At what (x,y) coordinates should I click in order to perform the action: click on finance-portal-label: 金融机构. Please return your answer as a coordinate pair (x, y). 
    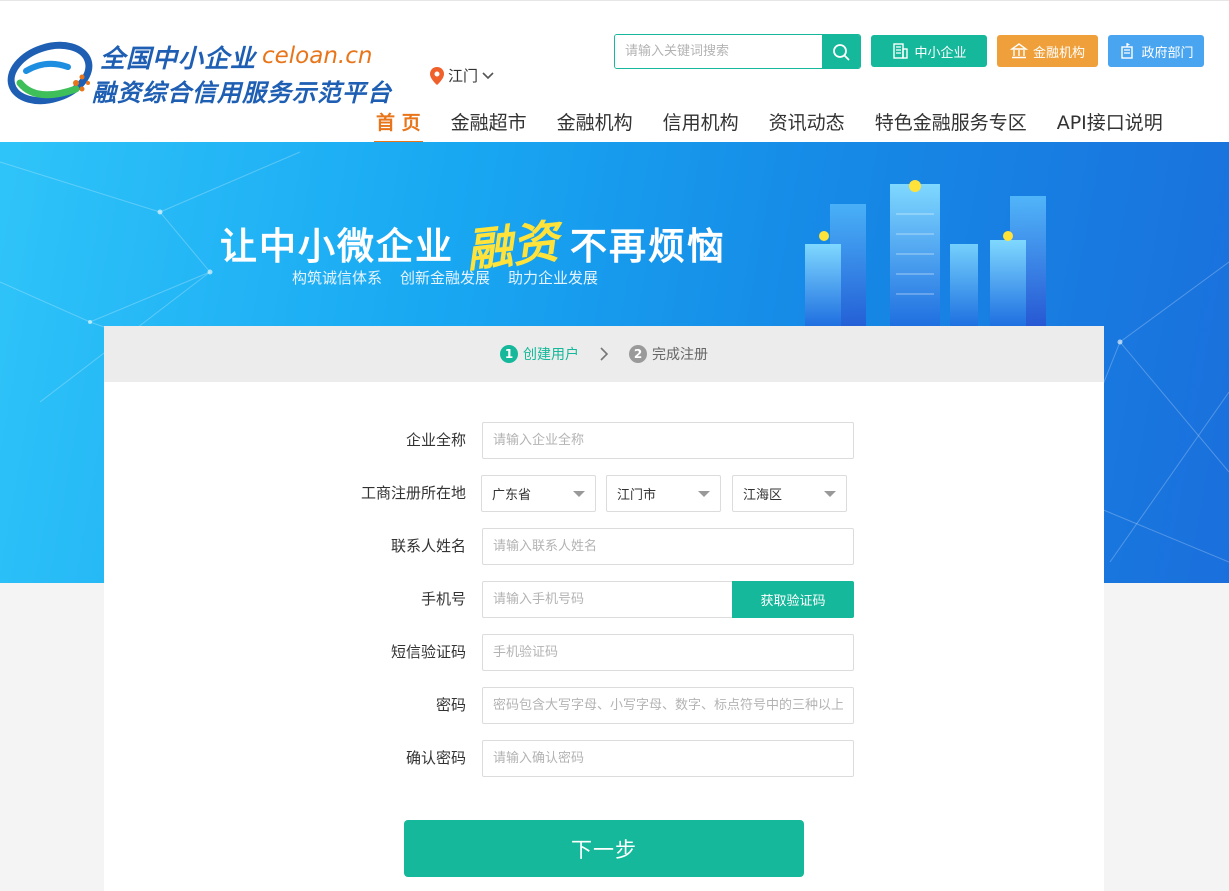
    Looking at the image, I should click on (1058, 53).